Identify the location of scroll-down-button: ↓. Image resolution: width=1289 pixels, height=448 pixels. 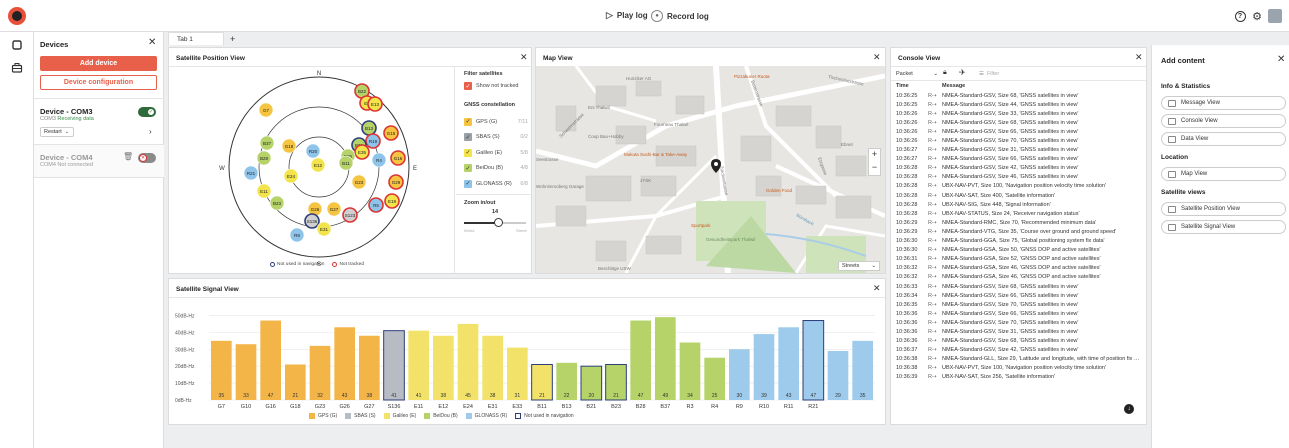
(1129, 409).